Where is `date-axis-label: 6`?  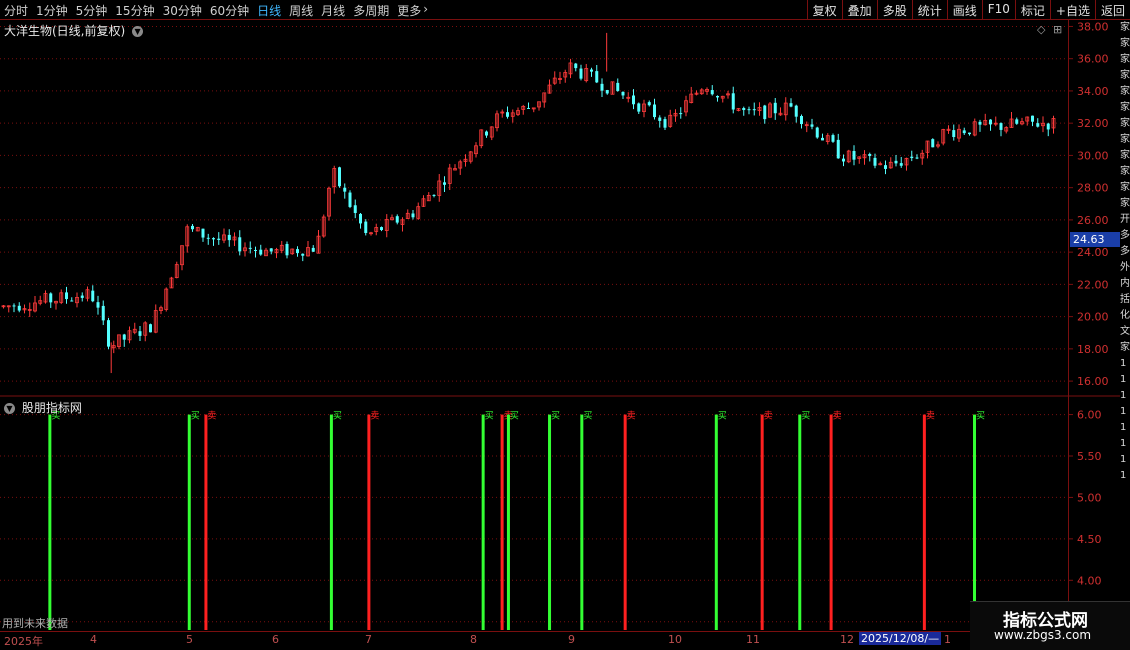
date-axis-label: 6 is located at coordinates (275, 639).